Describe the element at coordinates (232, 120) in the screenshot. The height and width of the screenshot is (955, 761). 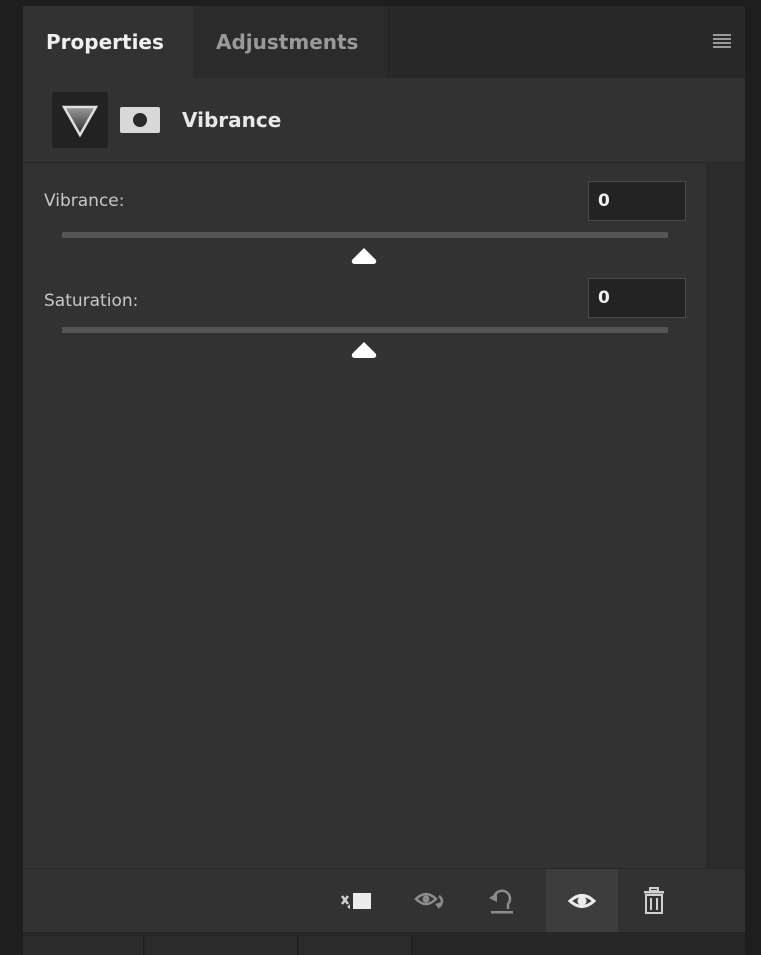
I see `adjustment-title: Vibrance` at that location.